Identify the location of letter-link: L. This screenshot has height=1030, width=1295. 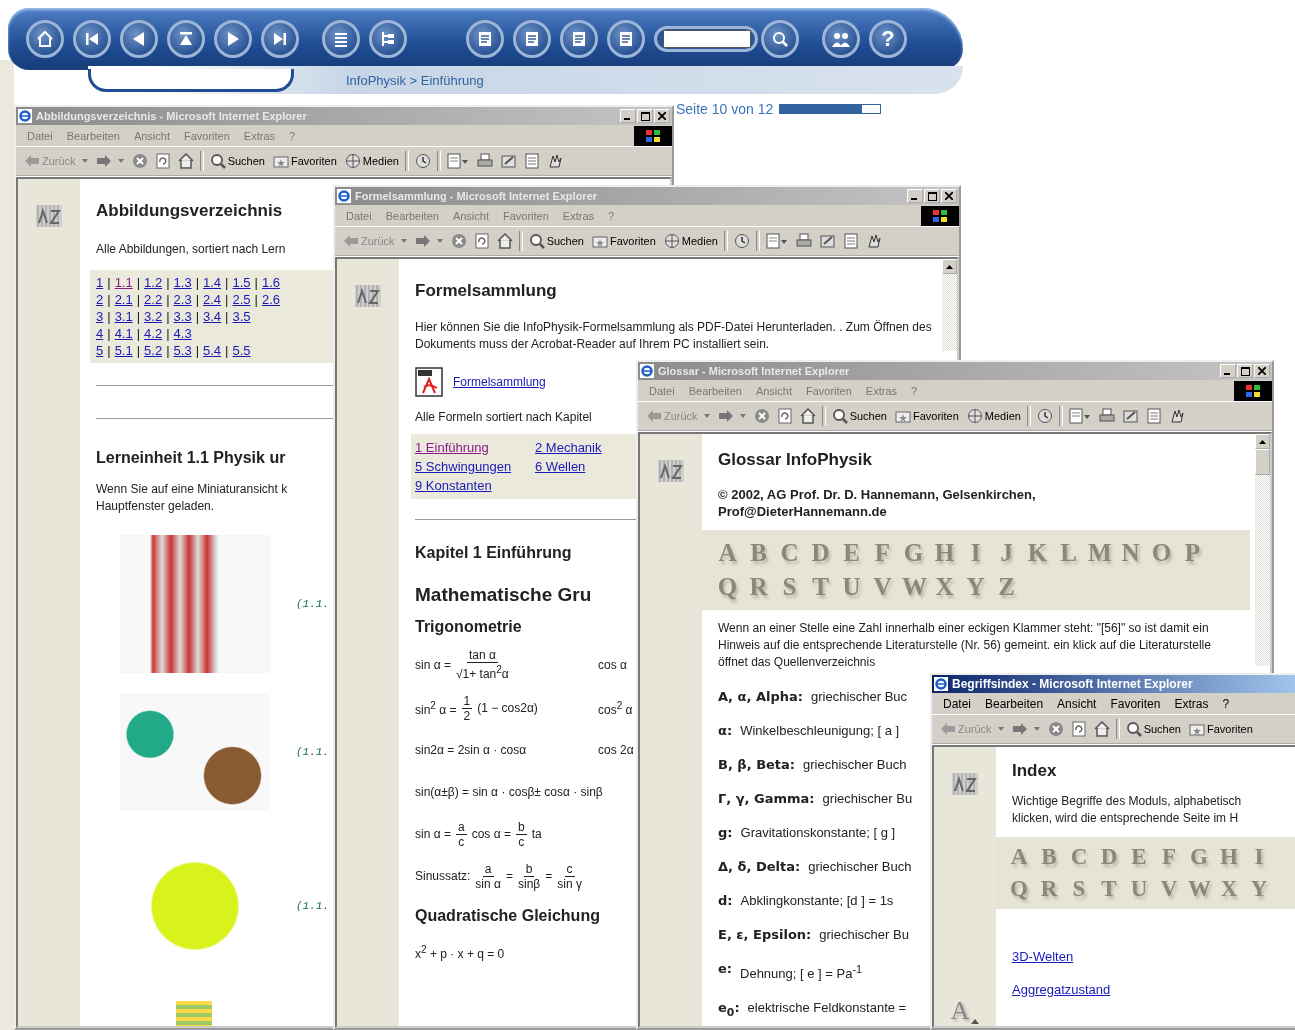
(1068, 553).